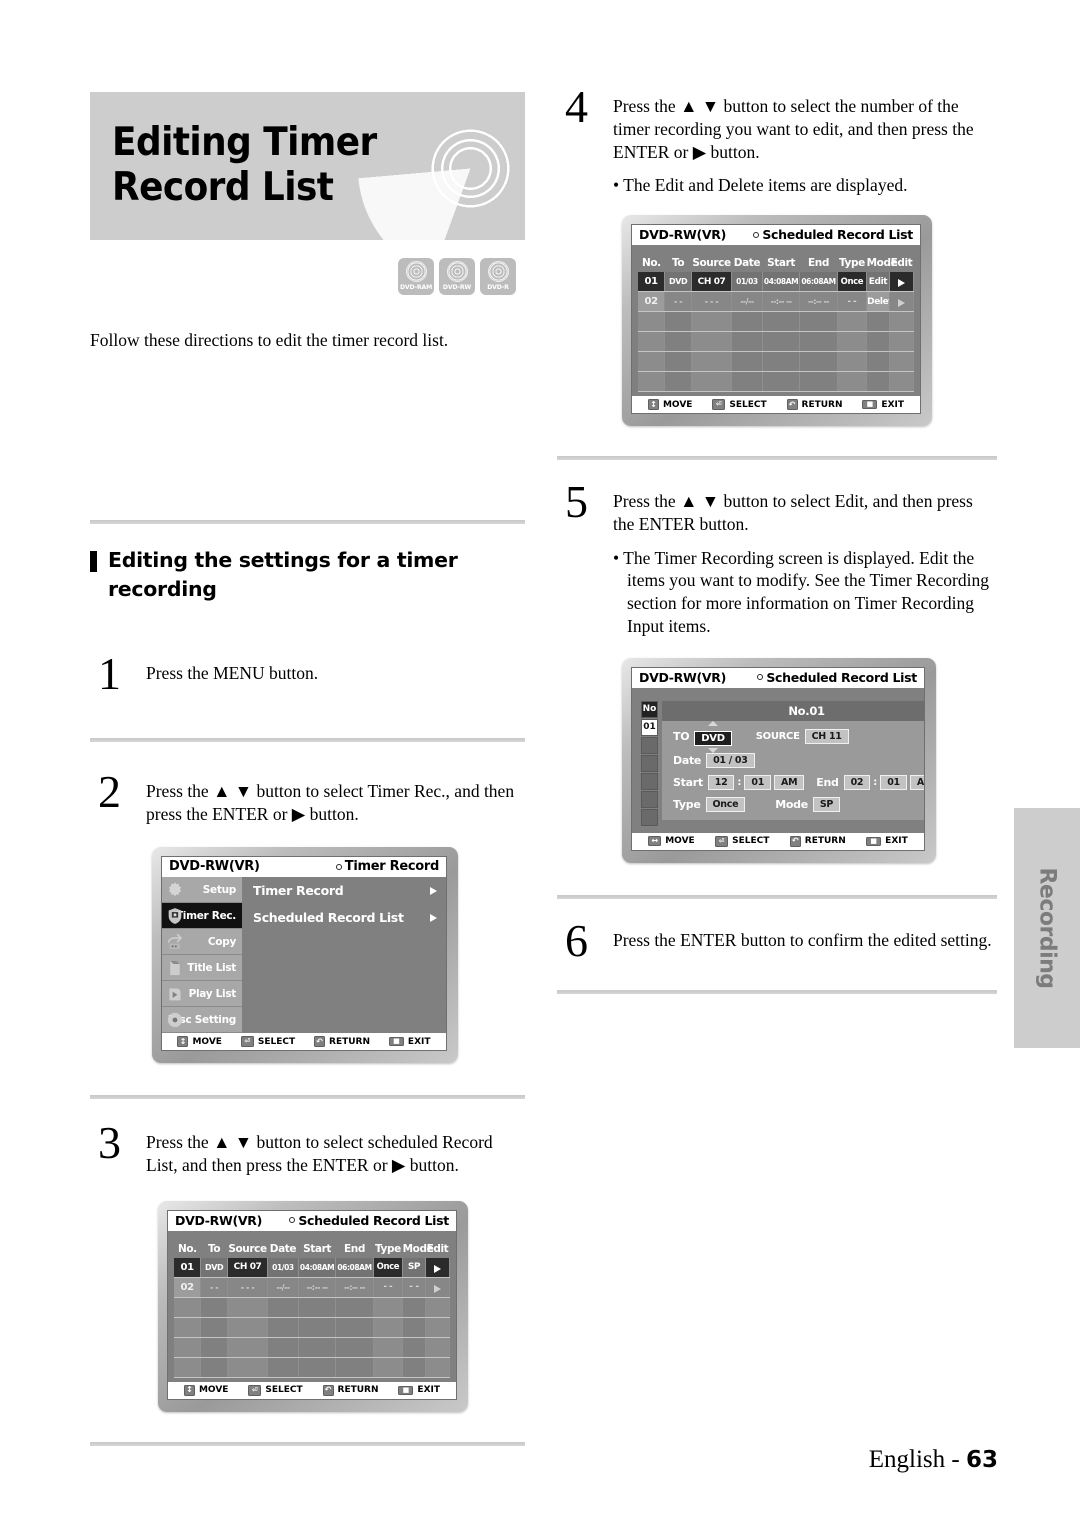  Describe the element at coordinates (428, 1390) in the screenshot. I see `nav-label: EXIT` at that location.